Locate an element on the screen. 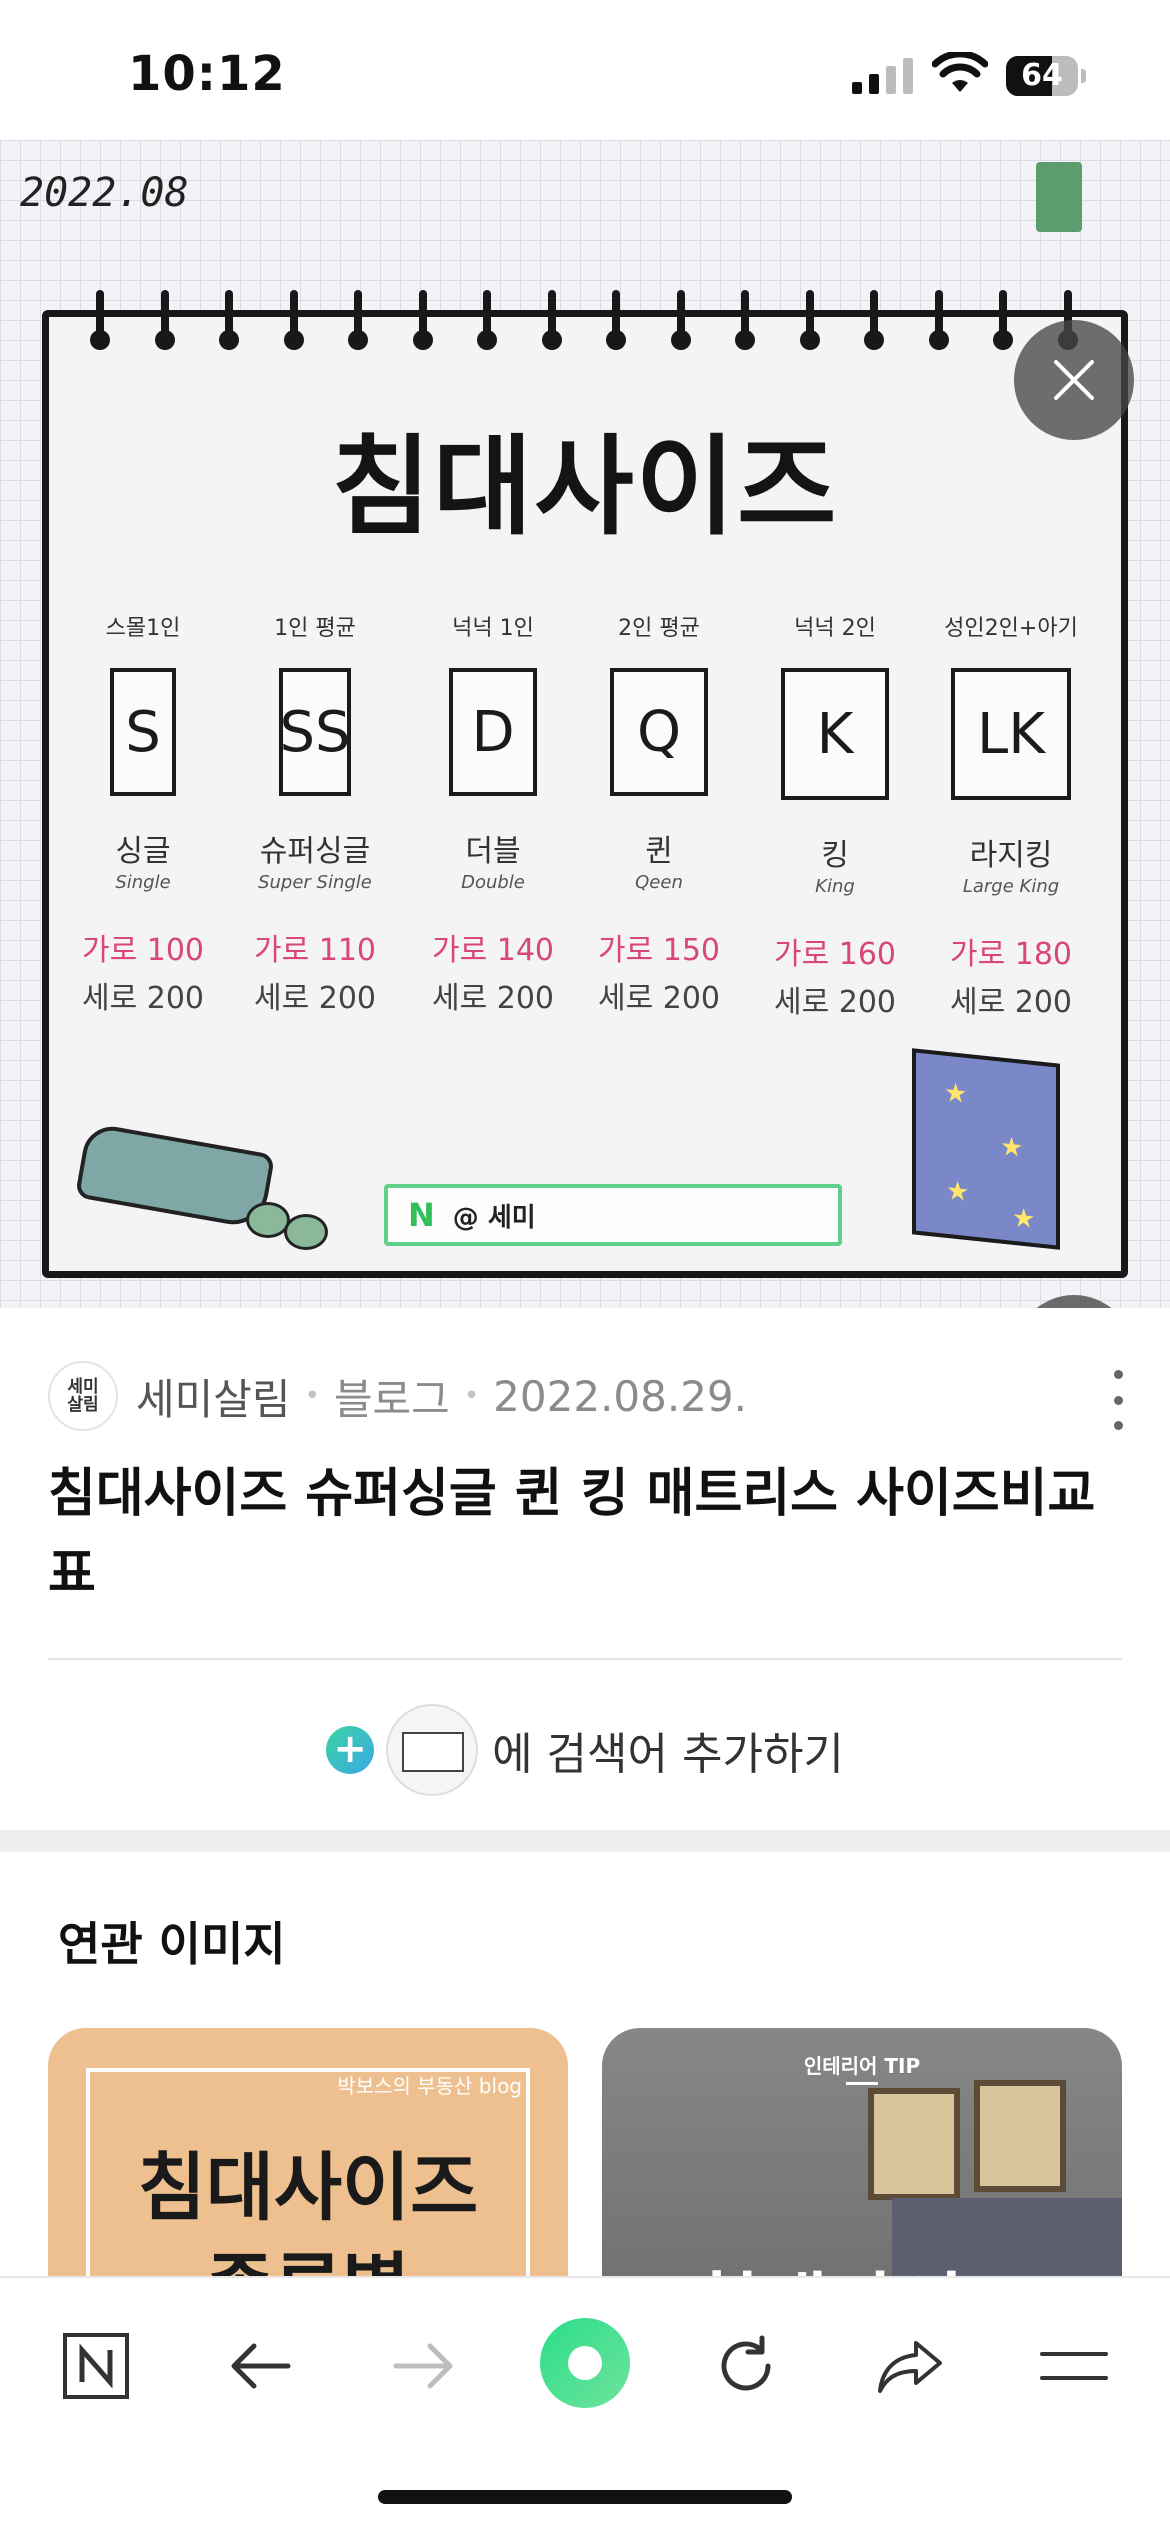 This screenshot has height=2532, width=1170. post-date: 2022.08.29. is located at coordinates (620, 1396).